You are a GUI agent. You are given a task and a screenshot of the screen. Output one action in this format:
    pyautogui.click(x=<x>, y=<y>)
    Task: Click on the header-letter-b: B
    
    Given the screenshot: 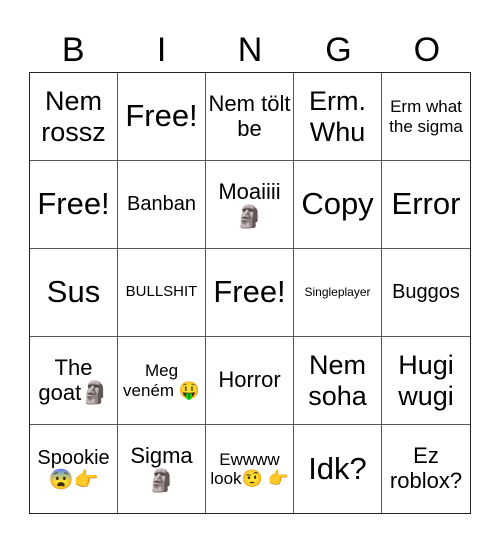 What is the action you would take?
    pyautogui.click(x=73, y=50)
    